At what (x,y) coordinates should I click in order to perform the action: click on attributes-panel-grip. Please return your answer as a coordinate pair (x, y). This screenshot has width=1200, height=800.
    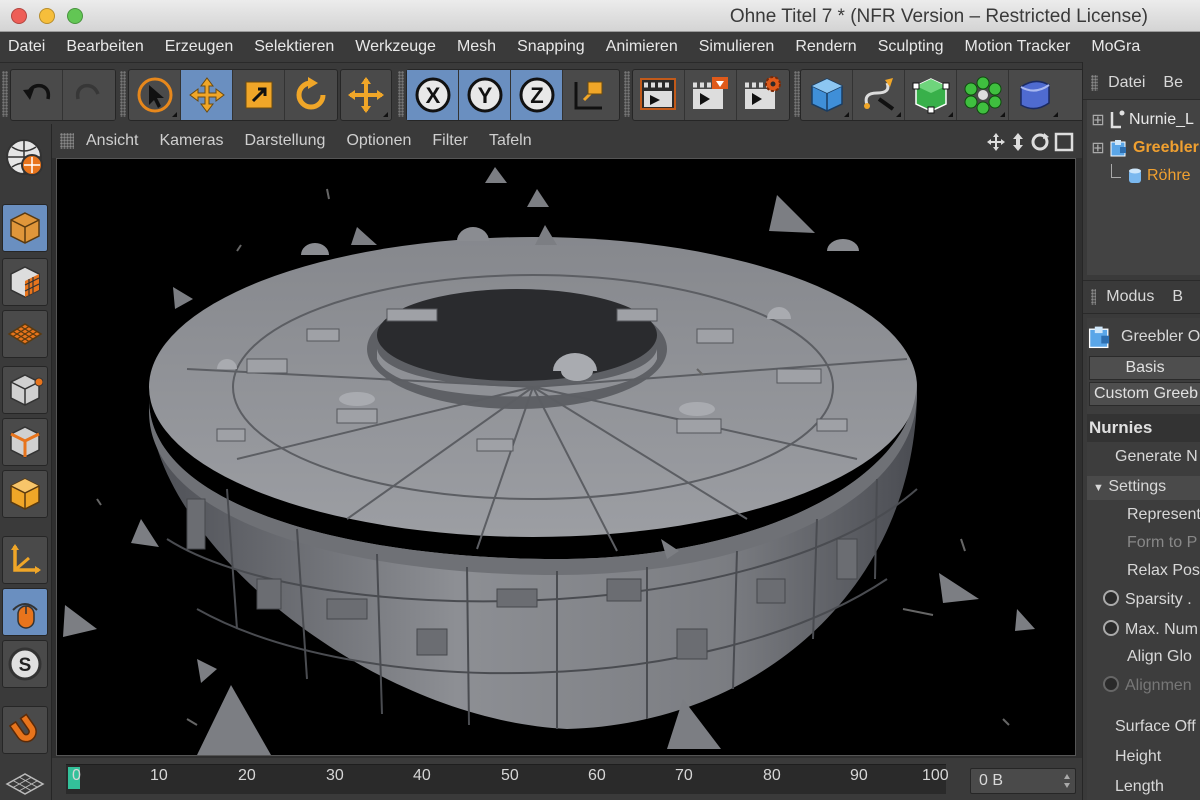
    Looking at the image, I should click on (1094, 297).